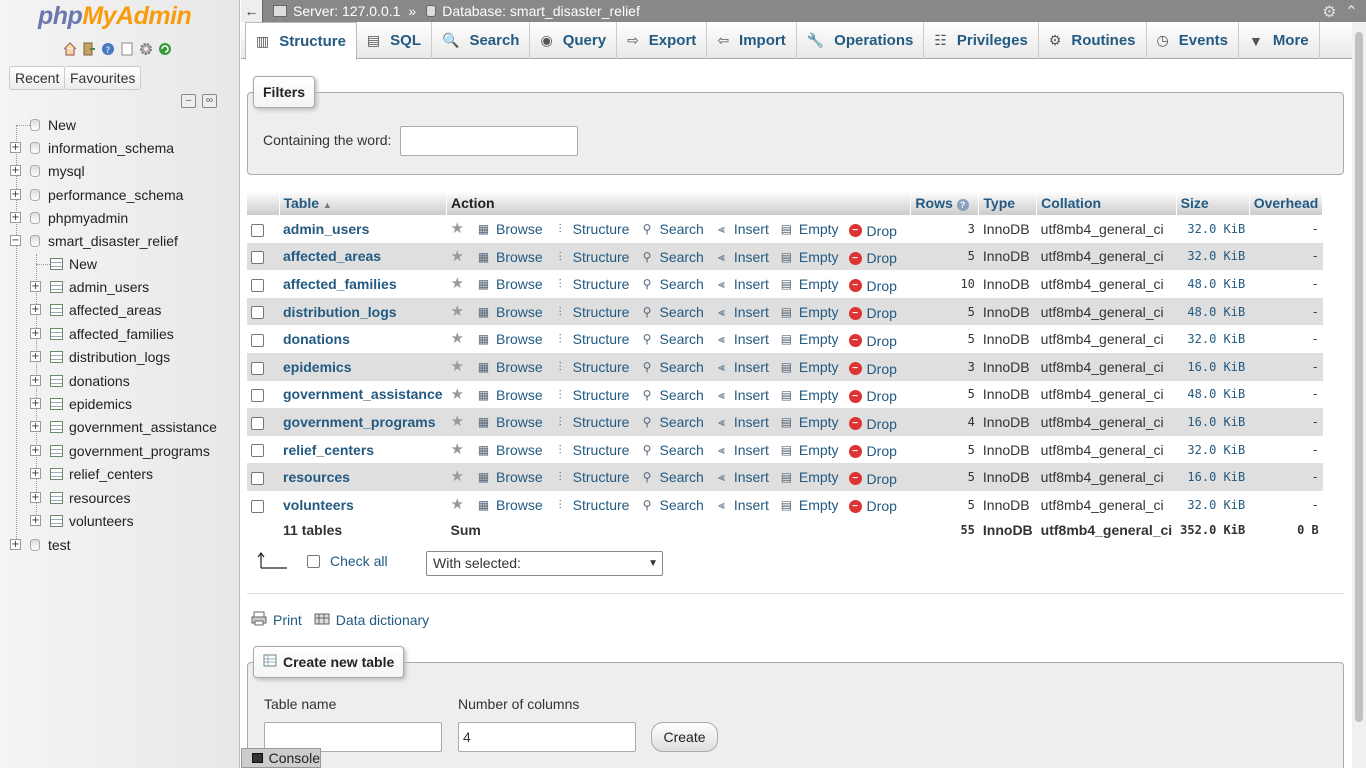  Describe the element at coordinates (127, 49) in the screenshot. I see `docs-icon` at that location.